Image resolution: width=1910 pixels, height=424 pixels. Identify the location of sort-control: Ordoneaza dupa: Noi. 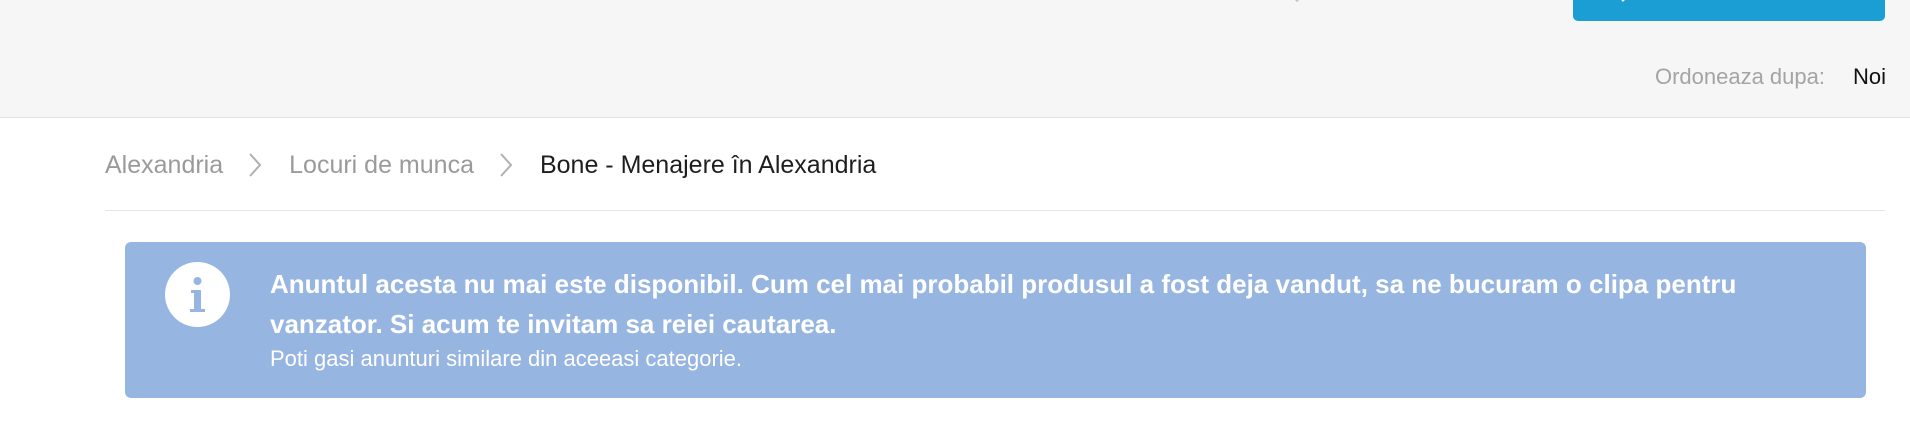
(1770, 77).